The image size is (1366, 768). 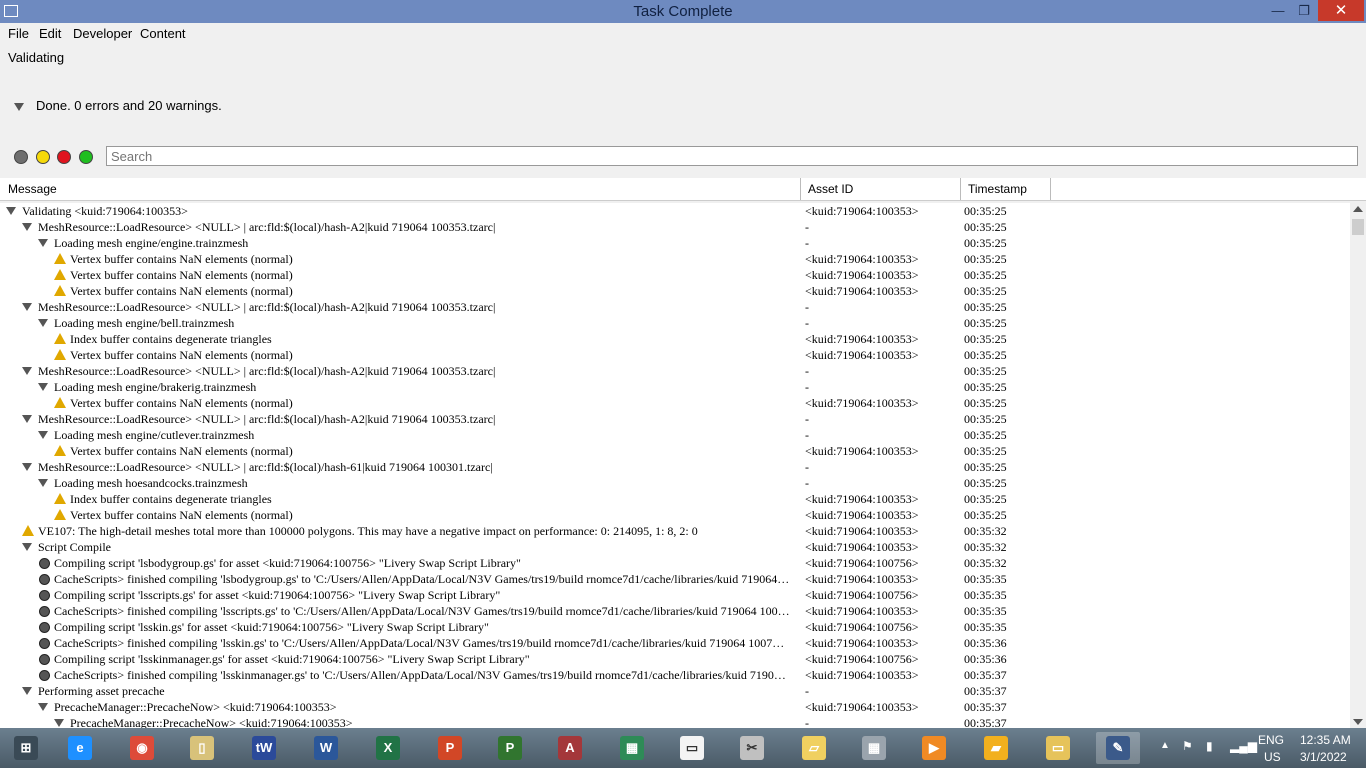 I want to click on taskbar-access-button: A, so click(x=570, y=748).